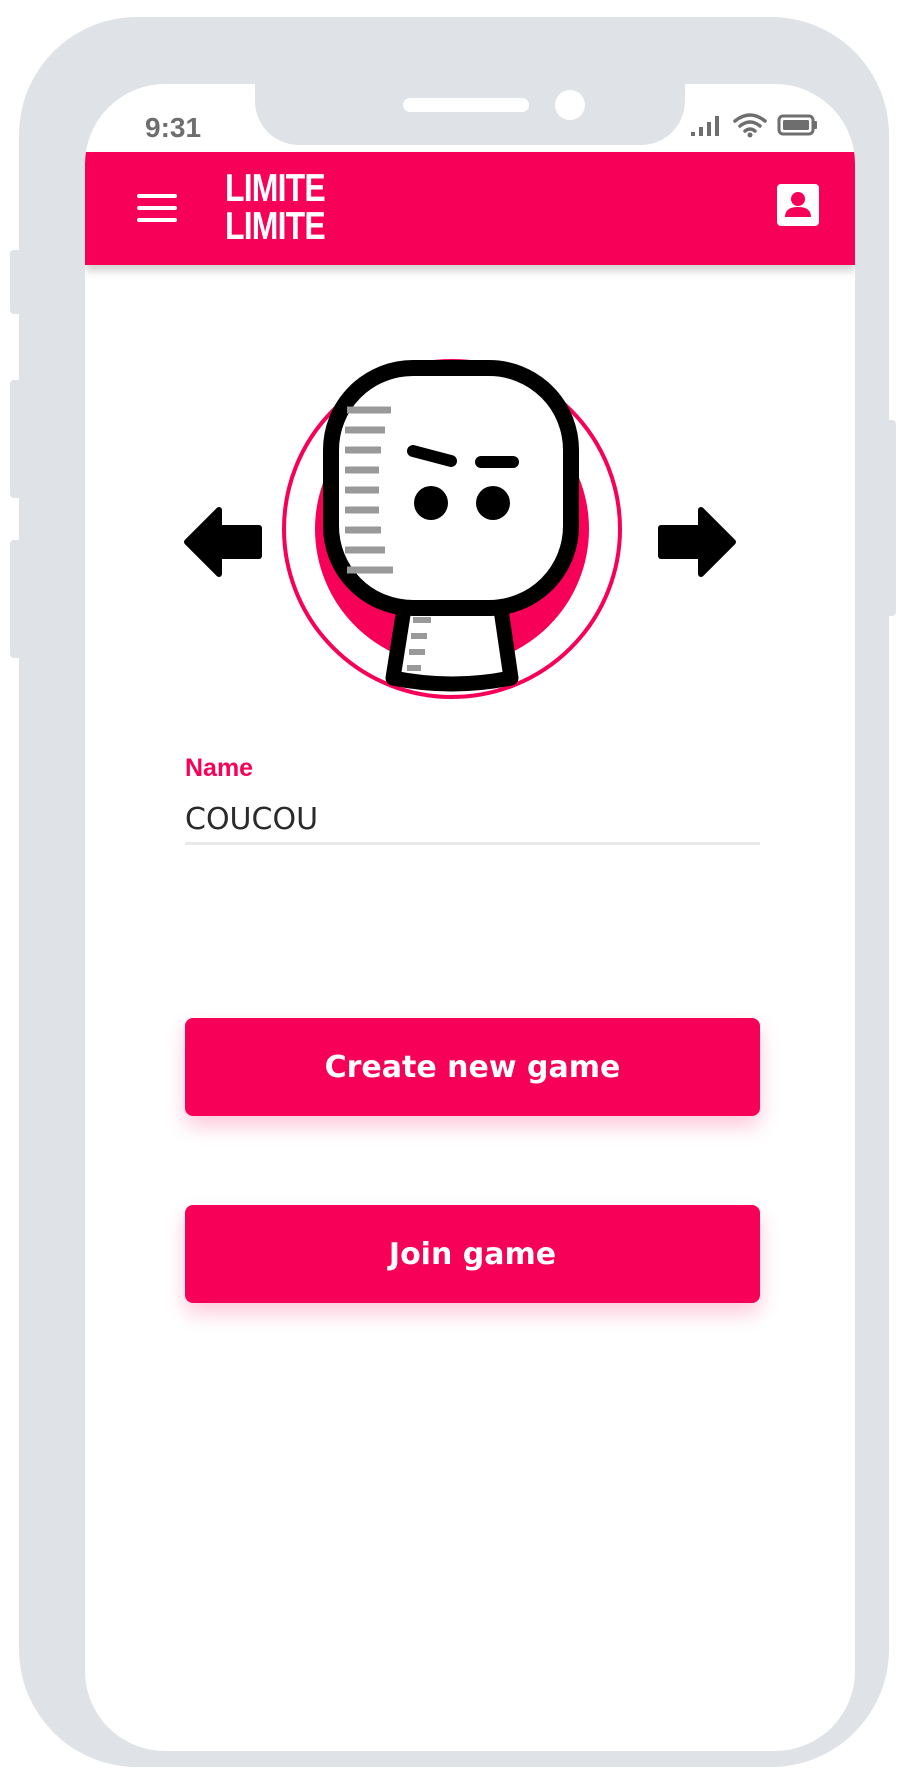  I want to click on name-input, so click(472, 820).